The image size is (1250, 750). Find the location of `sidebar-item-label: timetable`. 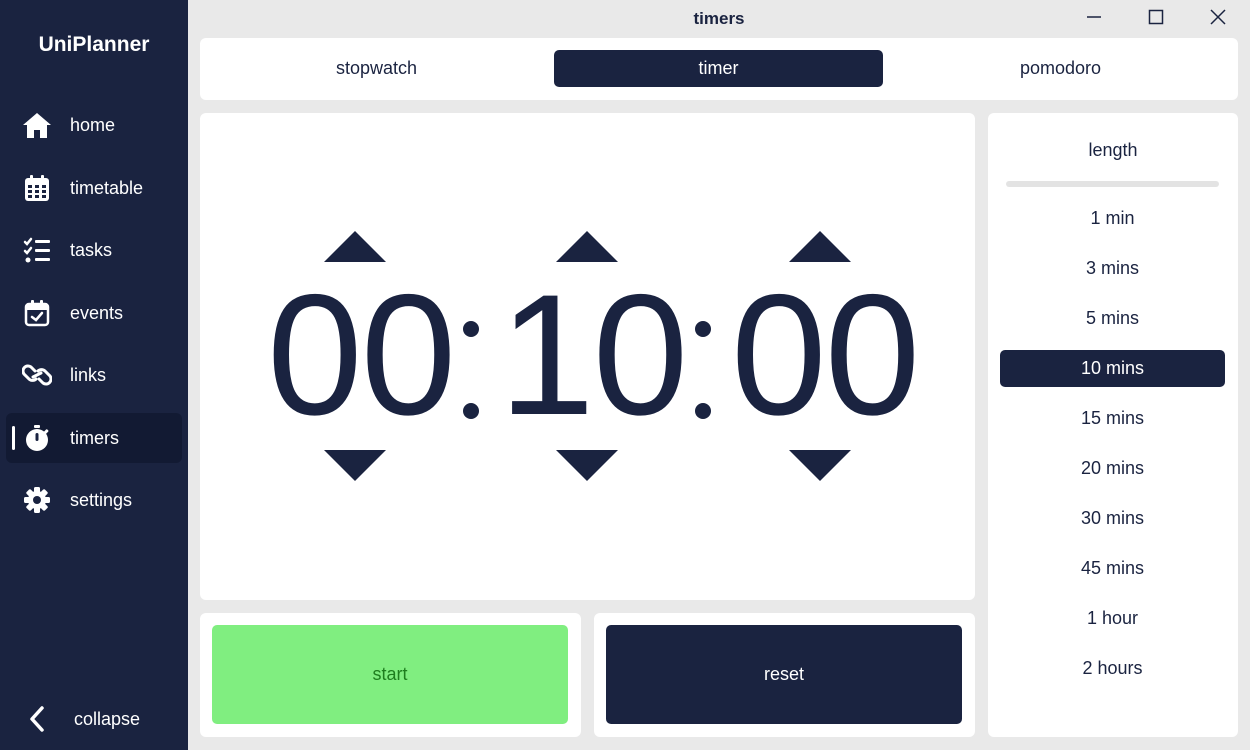

sidebar-item-label: timetable is located at coordinates (107, 187).